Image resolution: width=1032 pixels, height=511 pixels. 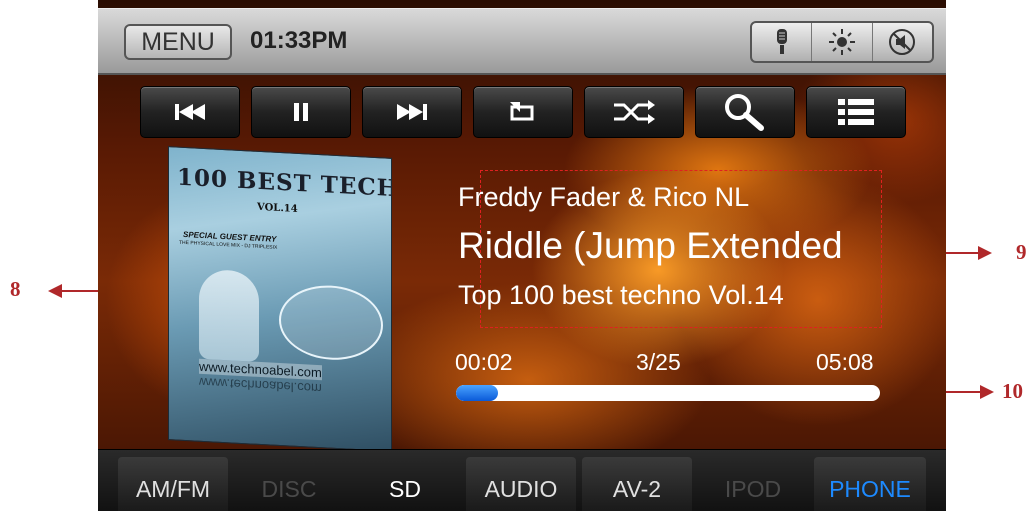 I want to click on track-album: Top 100 best techno Vol.14, so click(x=621, y=295).